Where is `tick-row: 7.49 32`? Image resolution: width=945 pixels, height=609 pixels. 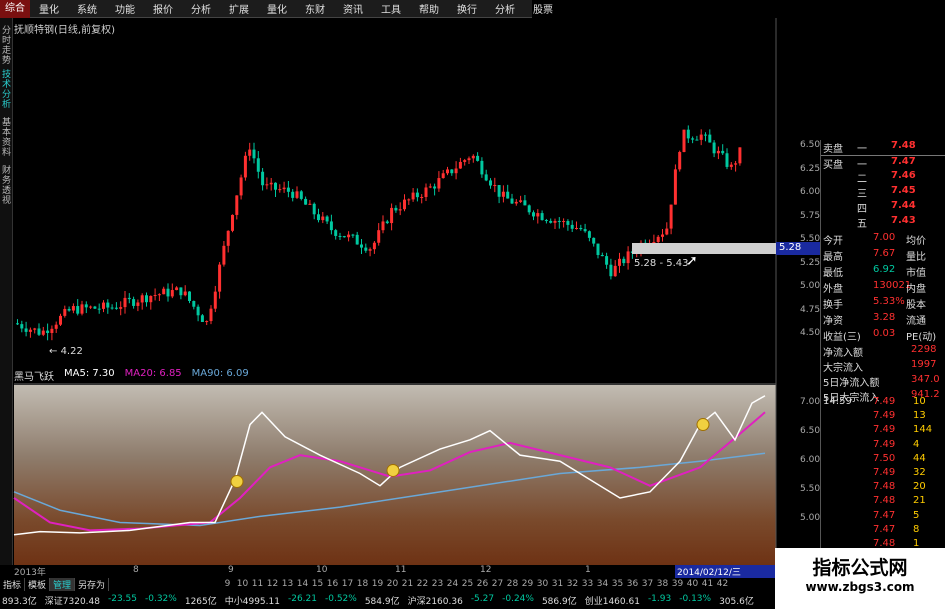 tick-row: 7.49 32 is located at coordinates (883, 474).